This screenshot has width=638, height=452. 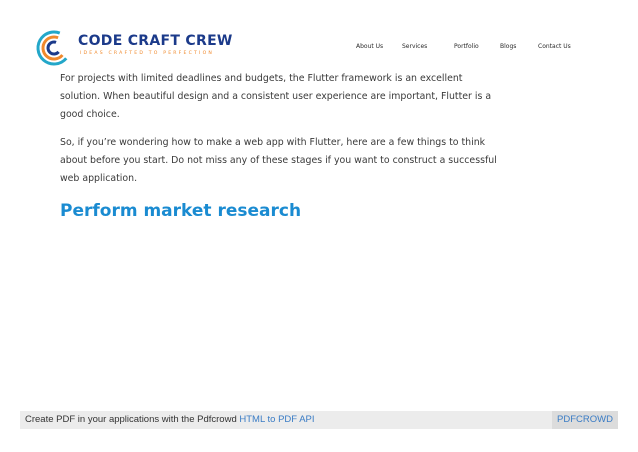 What do you see at coordinates (466, 46) in the screenshot?
I see `nav-portfolio: Portfolio` at bounding box center [466, 46].